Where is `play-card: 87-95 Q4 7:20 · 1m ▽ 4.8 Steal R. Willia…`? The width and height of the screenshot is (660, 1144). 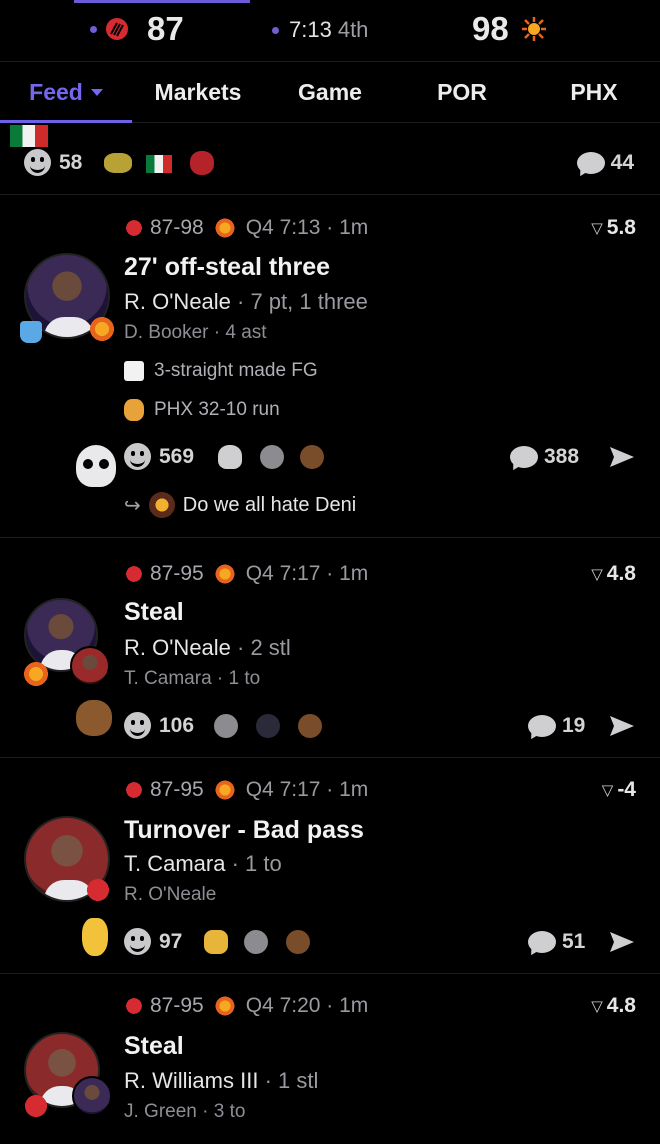
play-card: 87-95 Q4 7:20 · 1m ▽ 4.8 Steal R. Willia… is located at coordinates (330, 1059).